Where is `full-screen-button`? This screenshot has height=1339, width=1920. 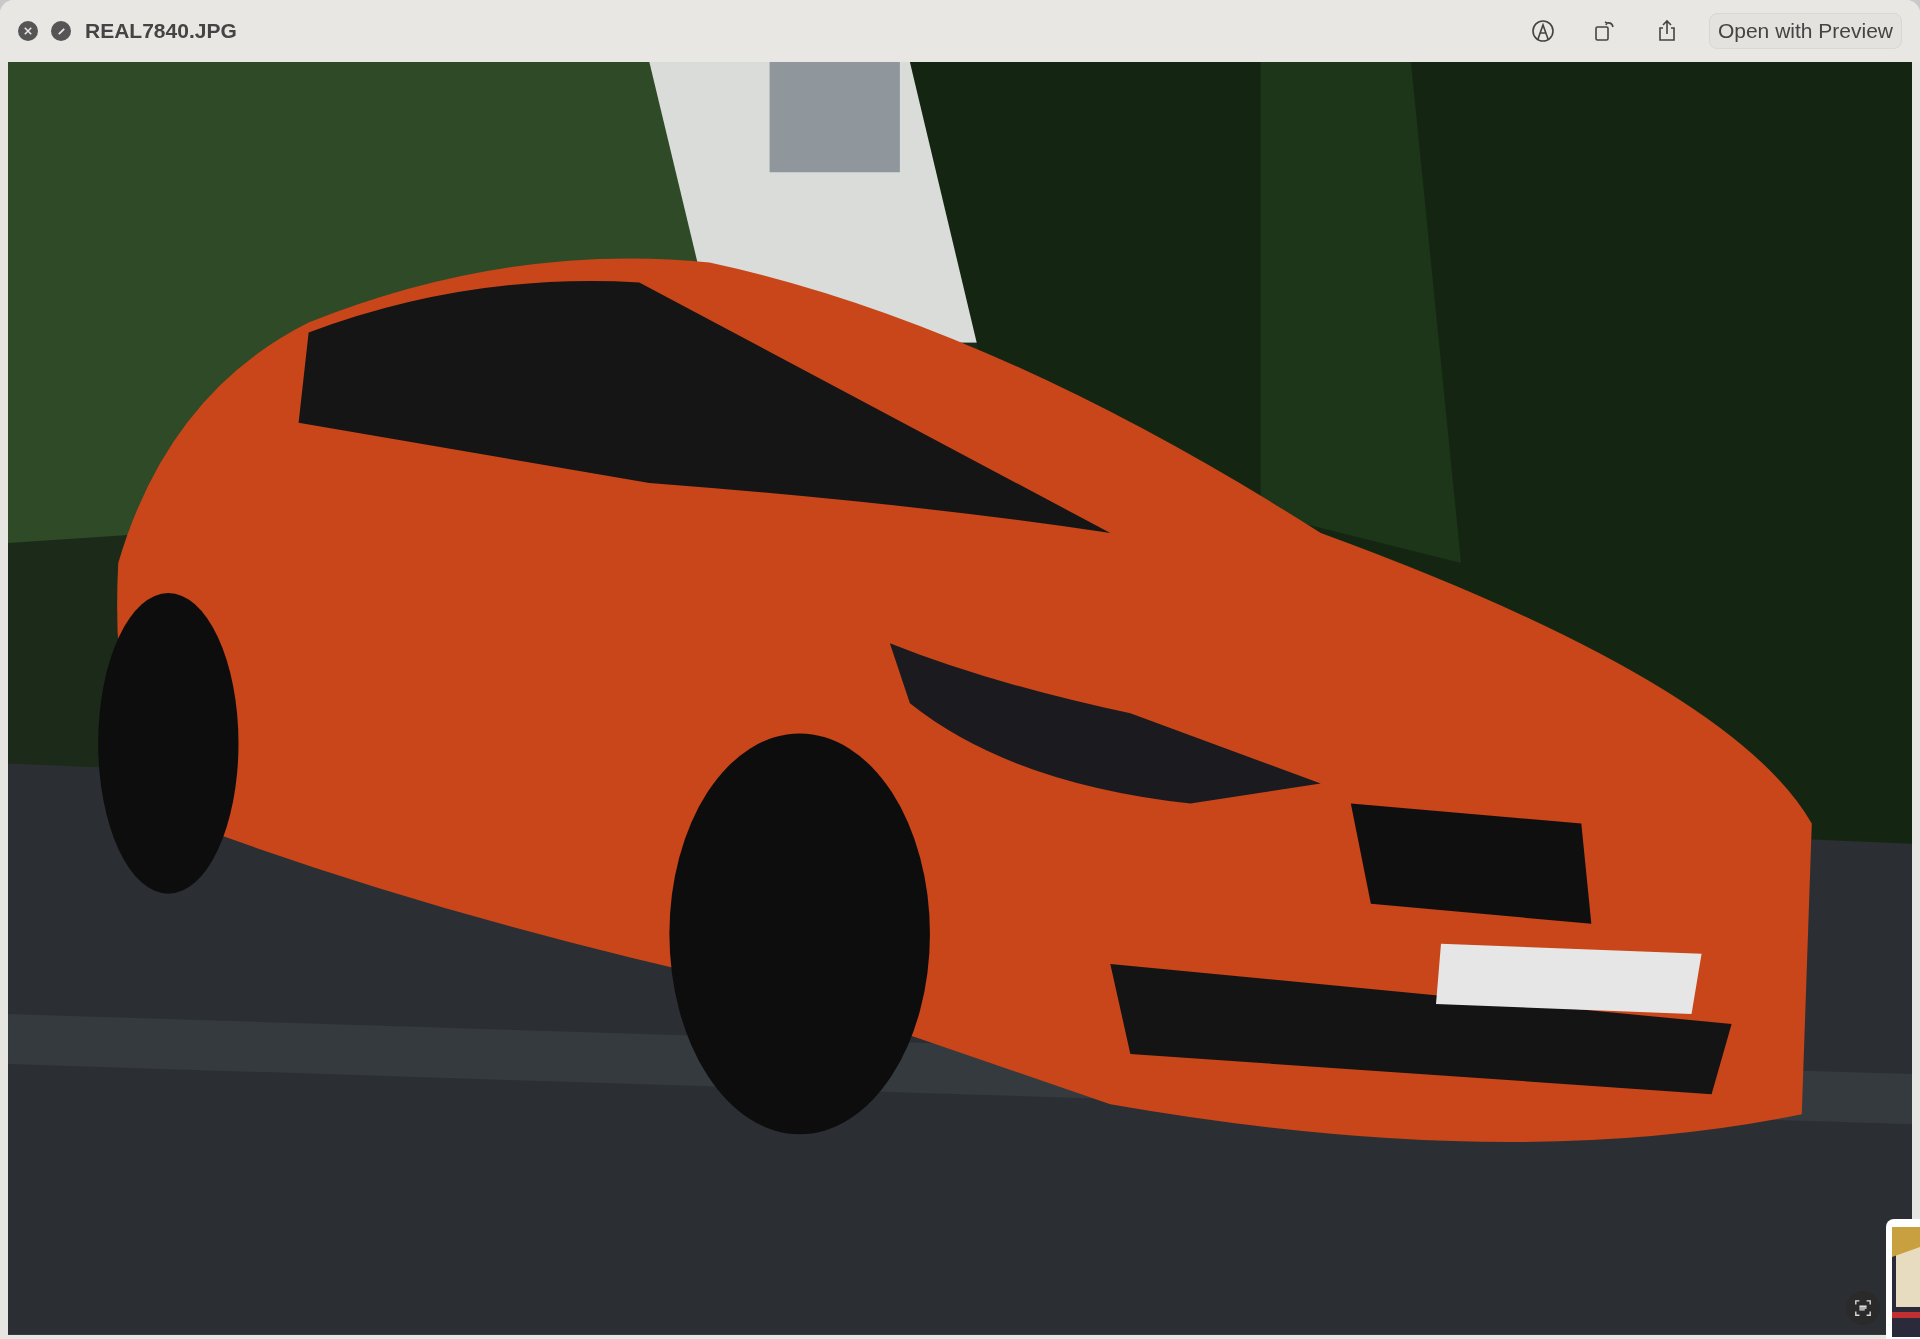 full-screen-button is located at coordinates (61, 31).